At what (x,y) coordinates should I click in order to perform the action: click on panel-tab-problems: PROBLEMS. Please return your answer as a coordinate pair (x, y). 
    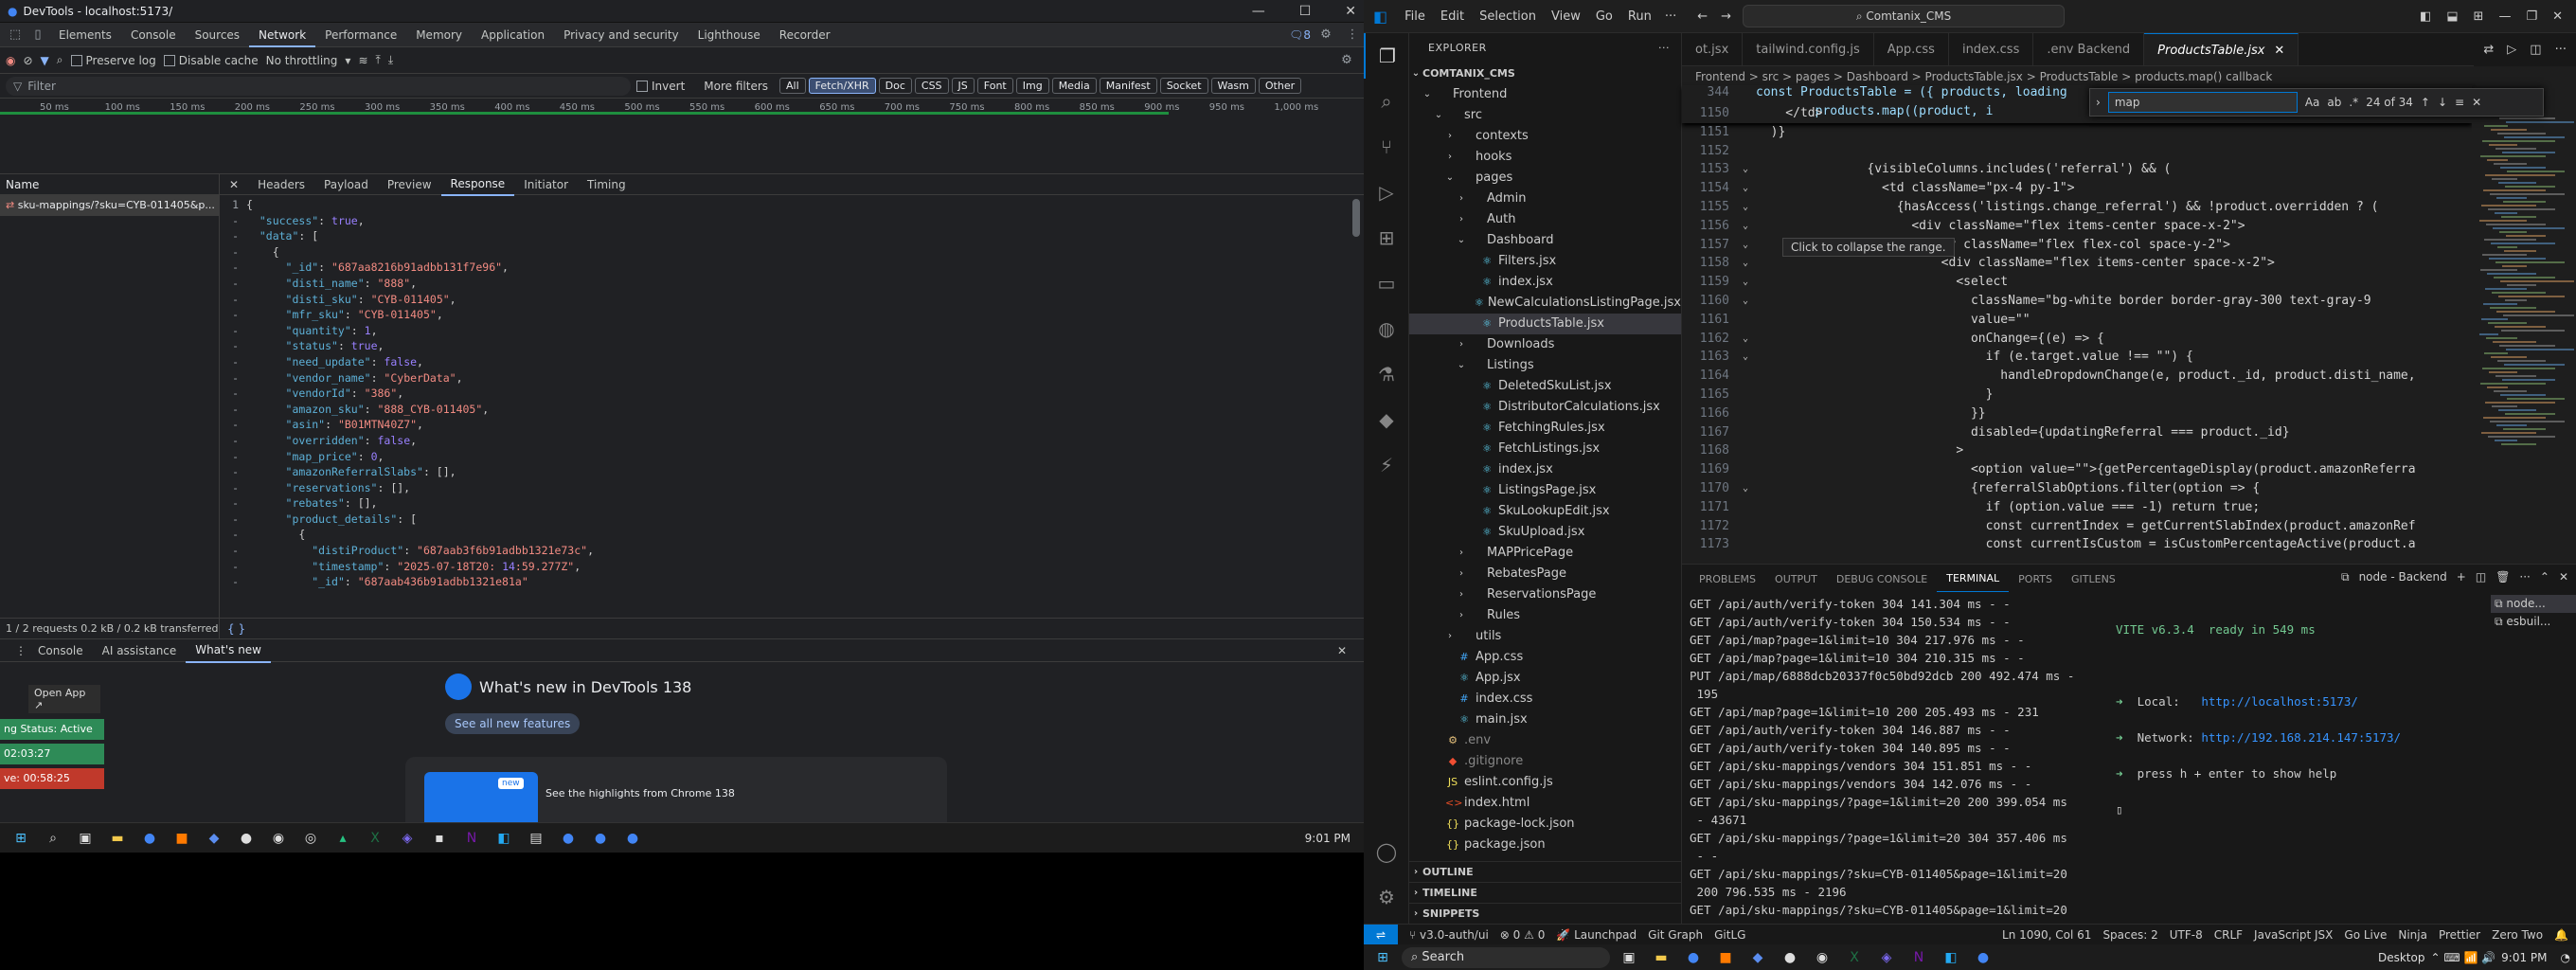
    Looking at the image, I should click on (1727, 579).